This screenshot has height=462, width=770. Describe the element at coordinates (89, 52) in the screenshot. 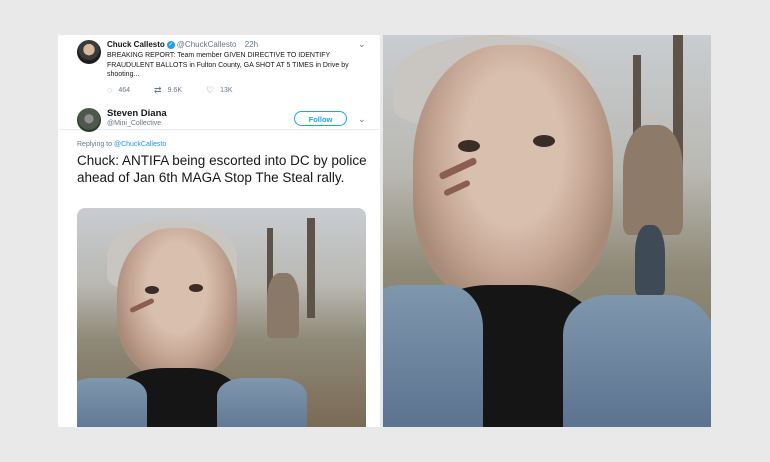

I see `avatar-chuck` at that location.